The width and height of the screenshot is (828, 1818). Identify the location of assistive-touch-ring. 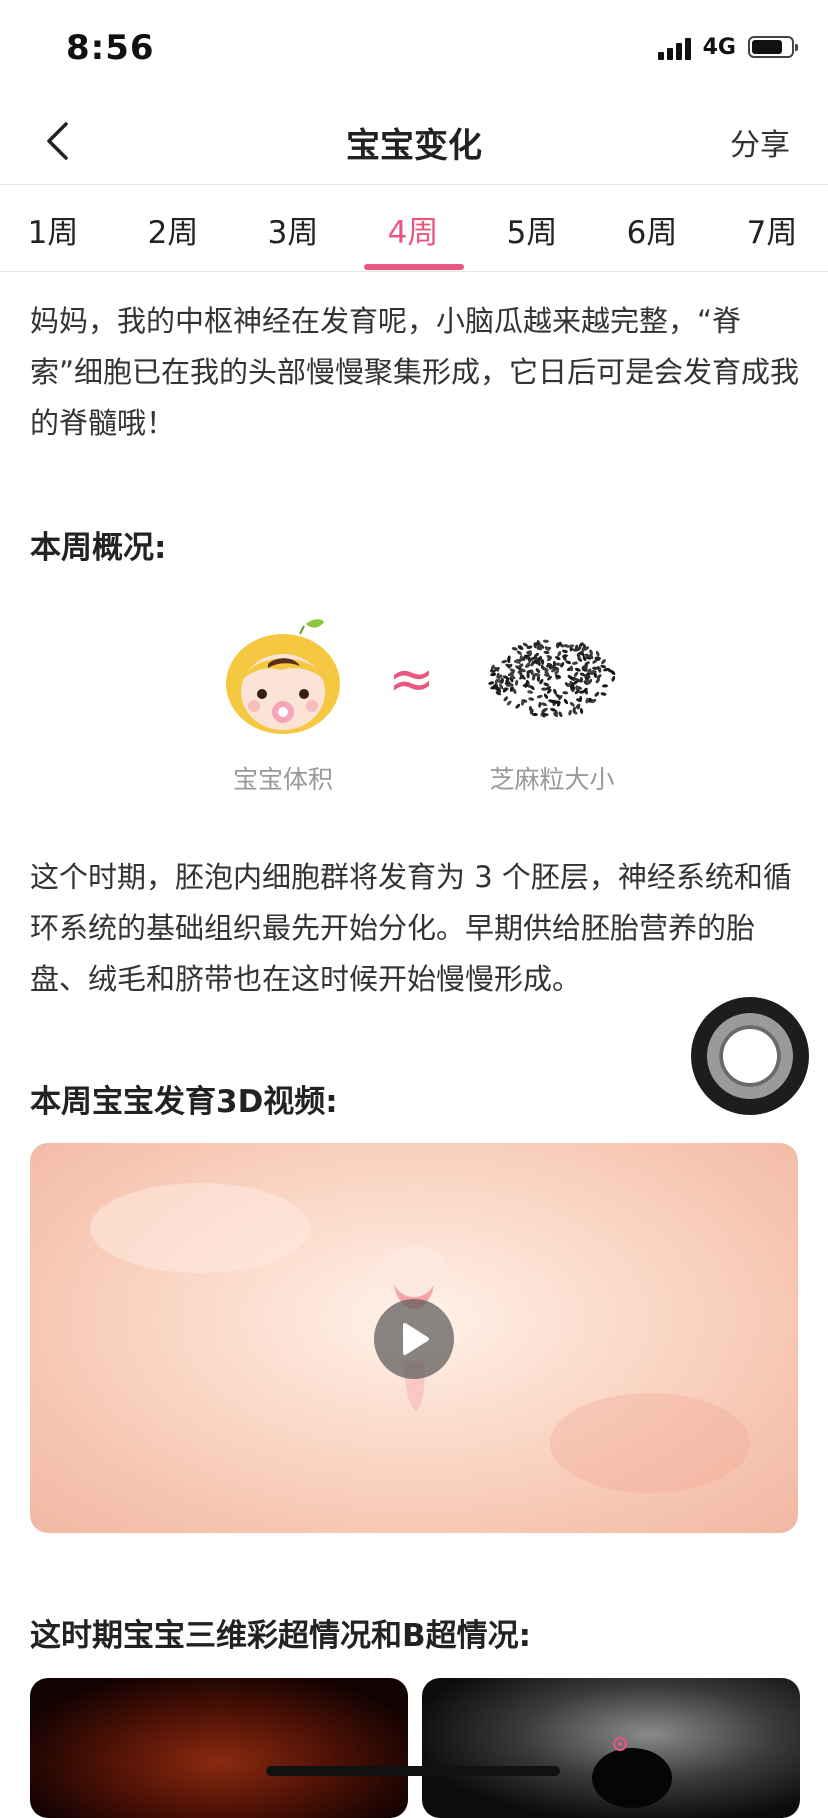
(750, 1056).